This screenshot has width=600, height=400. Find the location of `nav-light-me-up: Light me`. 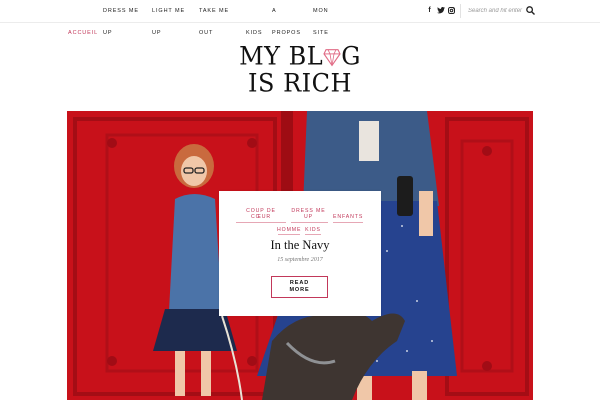

nav-light-me-up: Light me is located at coordinates (168, 11).